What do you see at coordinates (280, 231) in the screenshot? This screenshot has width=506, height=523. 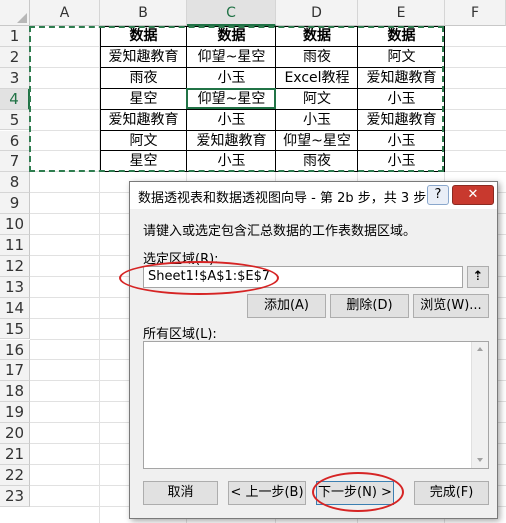 I see `instruction-text: 请键入或选定包含汇总数据的工作表数据区域。` at bounding box center [280, 231].